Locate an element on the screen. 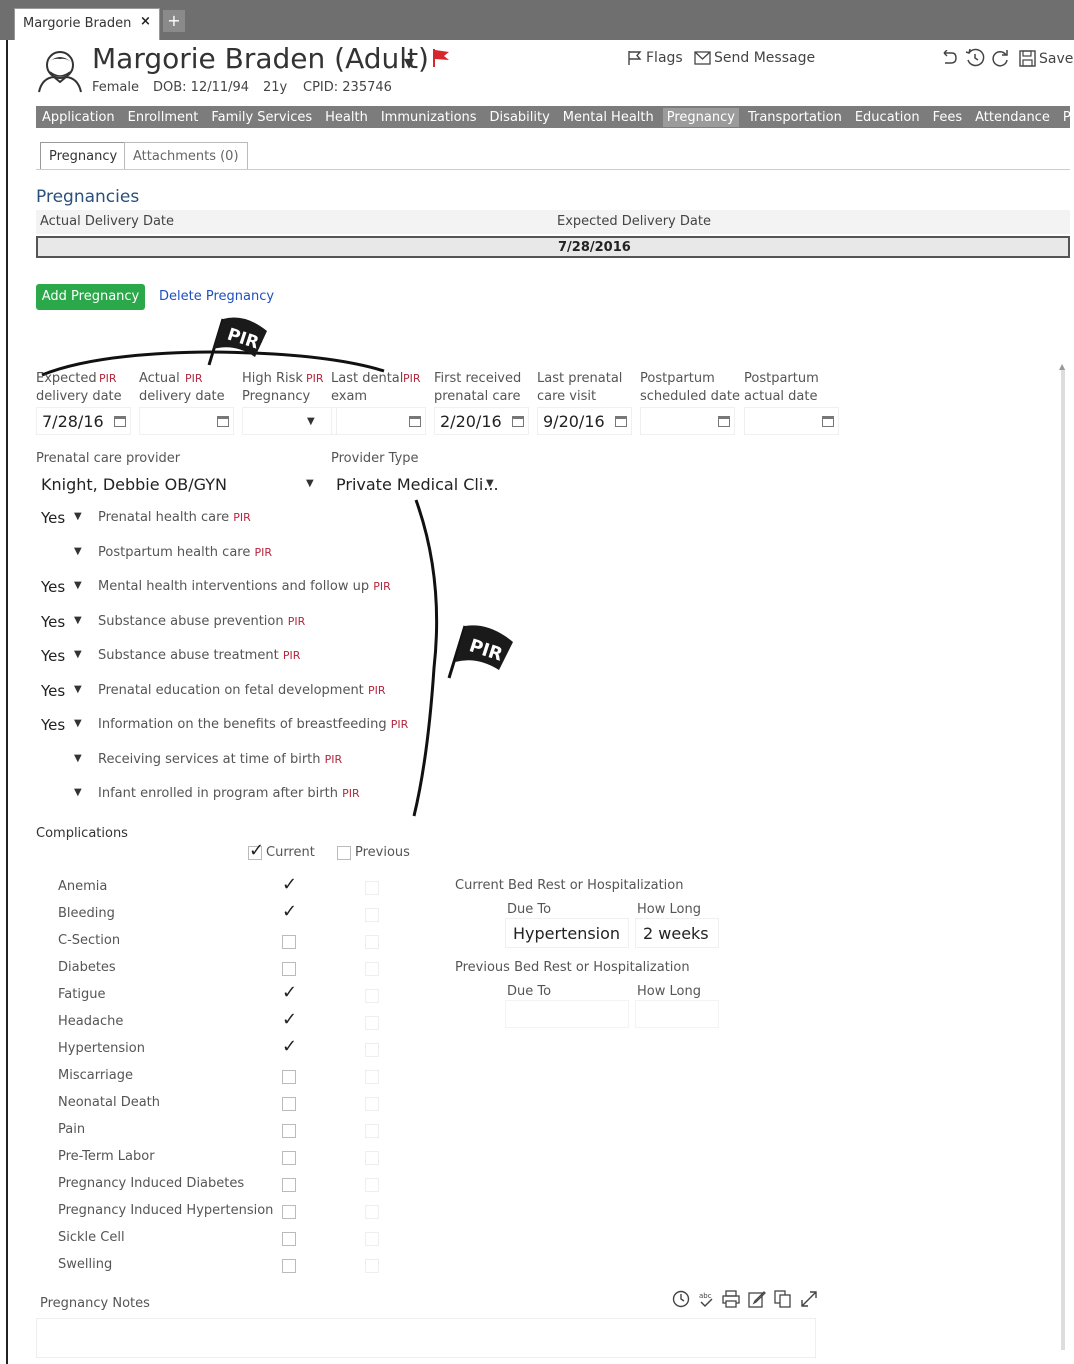 The width and height of the screenshot is (1074, 1364). col-actual-delivery: Actual Delivery Date is located at coordinates (107, 221).